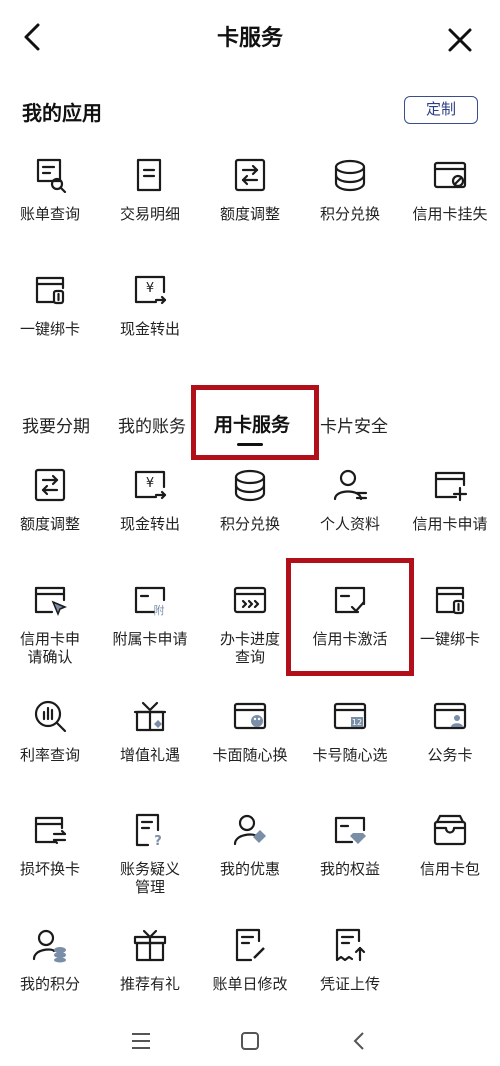 This screenshot has height=1066, width=500. What do you see at coordinates (249, 869) in the screenshot?
I see `app-item-label: 我的优惠` at bounding box center [249, 869].